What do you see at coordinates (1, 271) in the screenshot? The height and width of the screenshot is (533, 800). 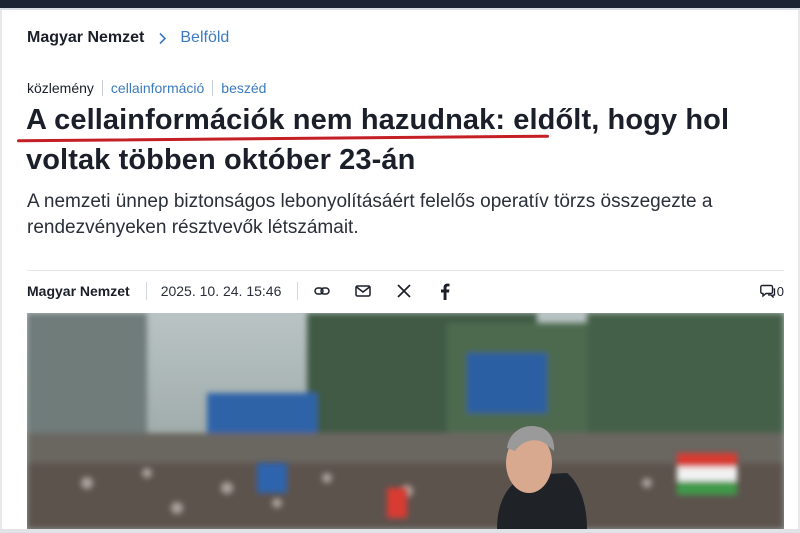 I see `frame-left` at bounding box center [1, 271].